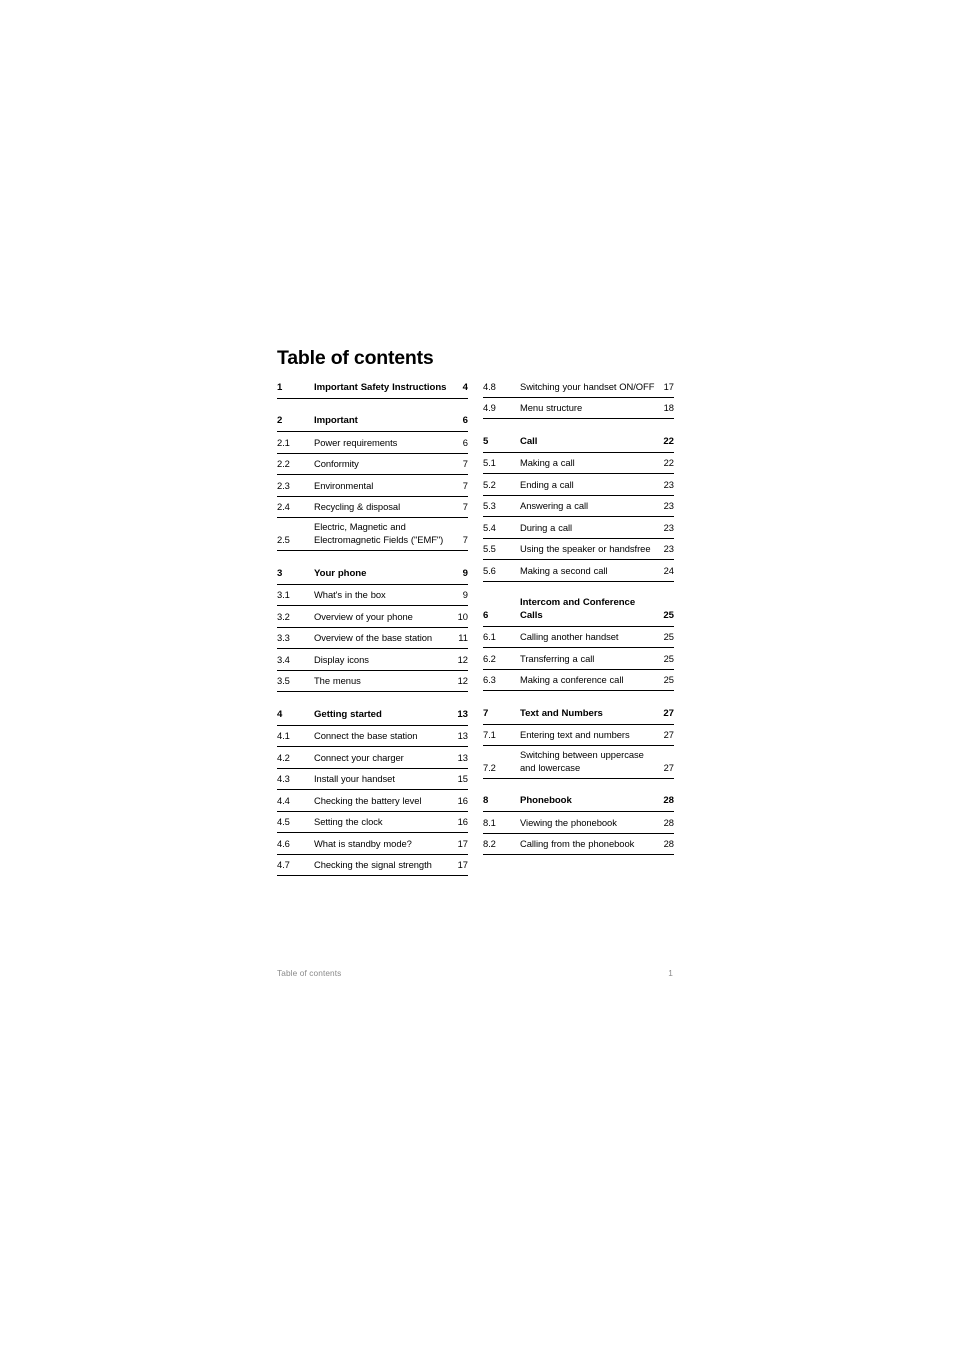 The image size is (954, 1351). What do you see at coordinates (372, 866) in the screenshot?
I see `toc-section-row: 4.7 Checking the signal strength 17` at bounding box center [372, 866].